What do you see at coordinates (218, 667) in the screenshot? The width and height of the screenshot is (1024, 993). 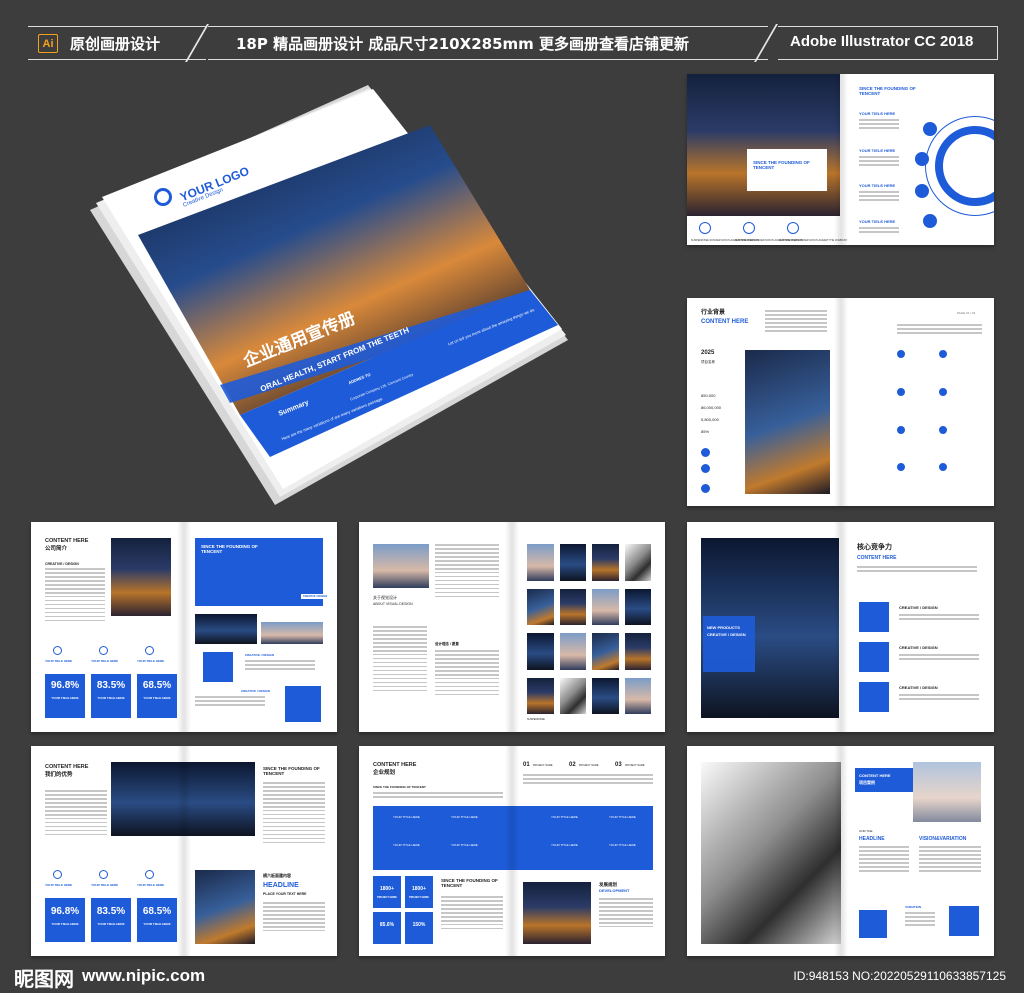 I see `target-icon` at bounding box center [218, 667].